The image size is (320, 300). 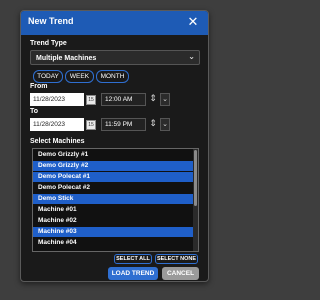 What do you see at coordinates (113, 232) in the screenshot?
I see `list-item: Machine #03` at bounding box center [113, 232].